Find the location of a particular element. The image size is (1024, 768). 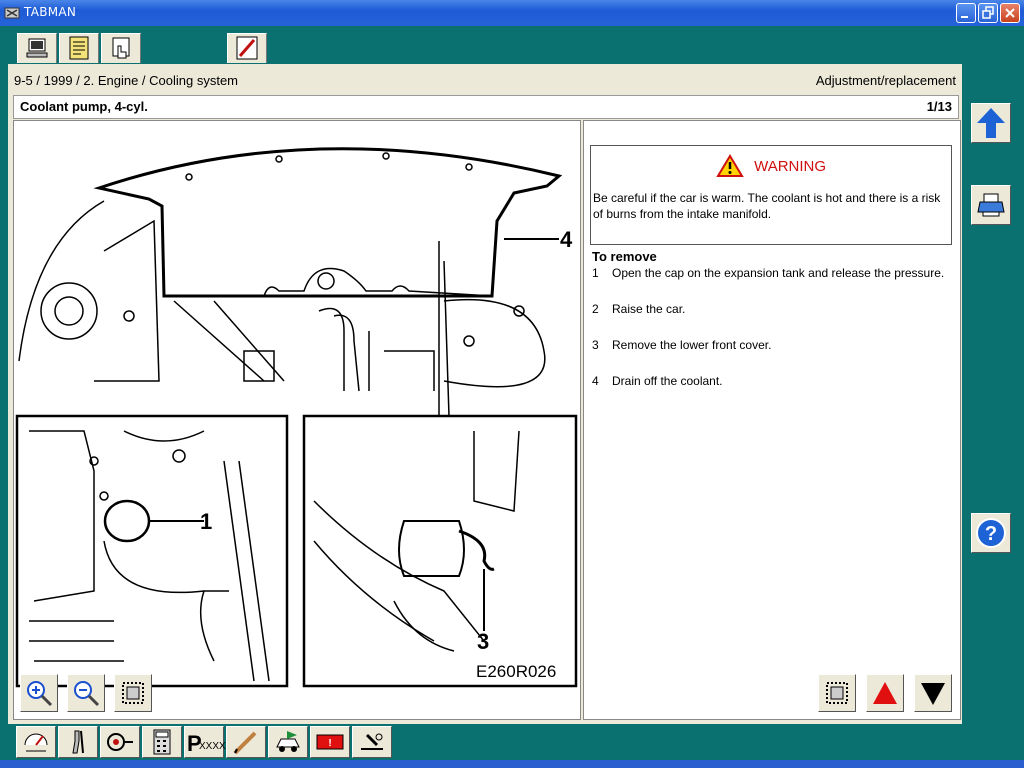

page-indicator: 1/13 is located at coordinates (939, 106).